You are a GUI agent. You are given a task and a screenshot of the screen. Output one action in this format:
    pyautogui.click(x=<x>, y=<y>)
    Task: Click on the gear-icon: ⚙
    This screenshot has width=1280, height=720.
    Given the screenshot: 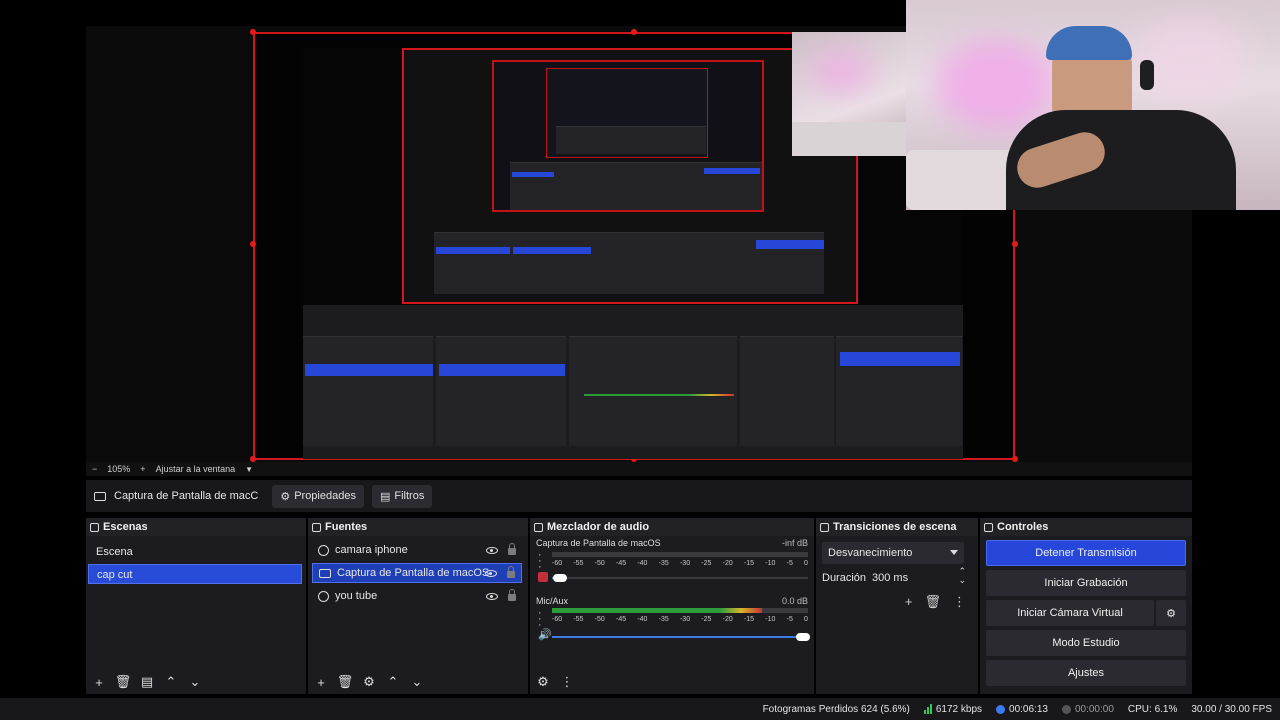 What is the action you would take?
    pyautogui.click(x=285, y=496)
    